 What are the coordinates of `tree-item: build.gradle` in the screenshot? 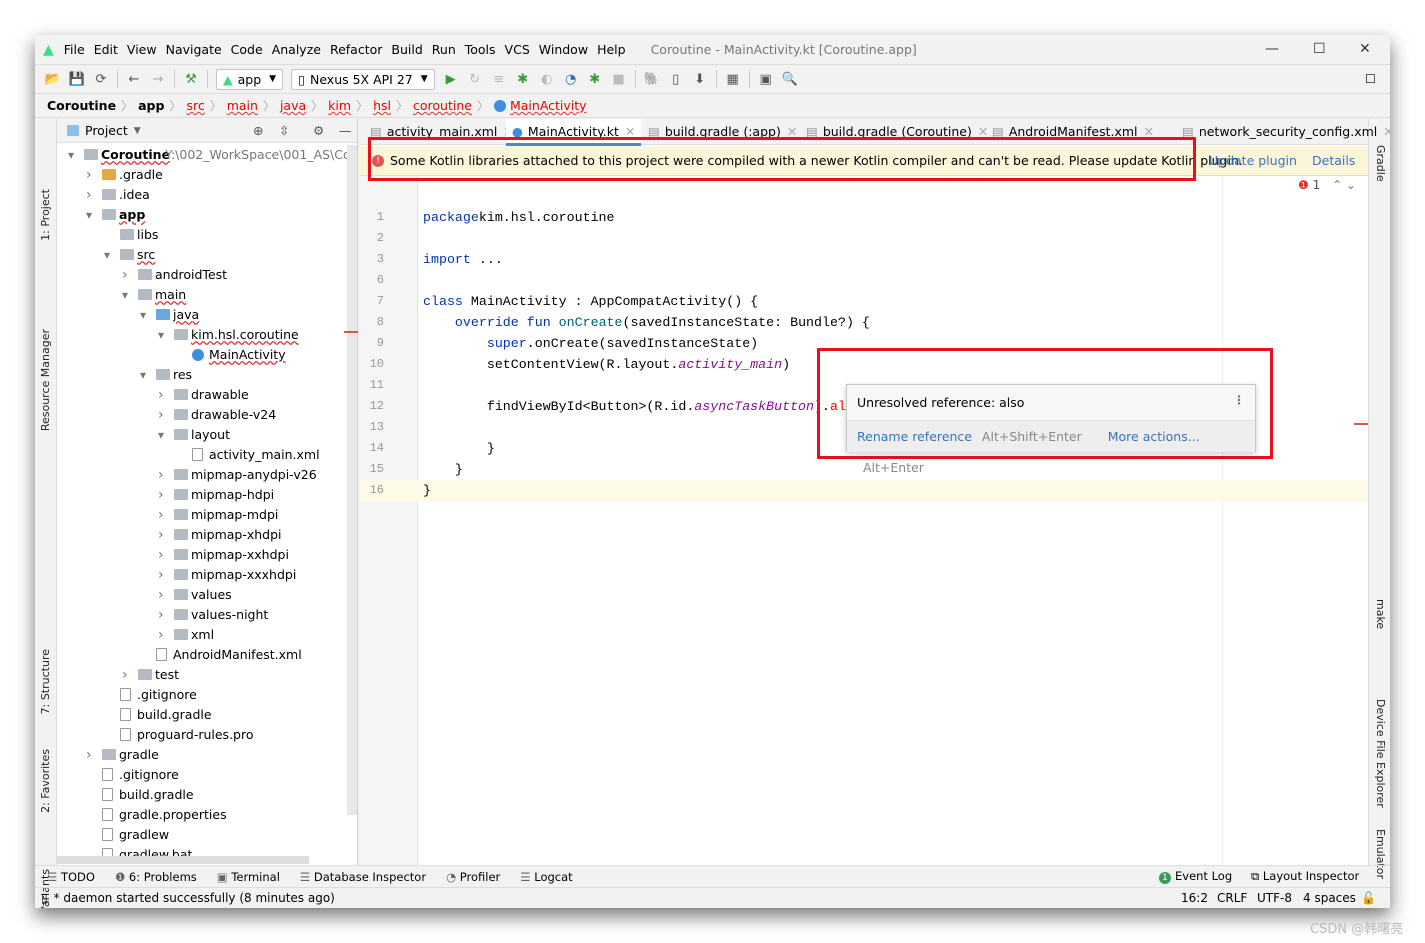 It's located at (202, 795).